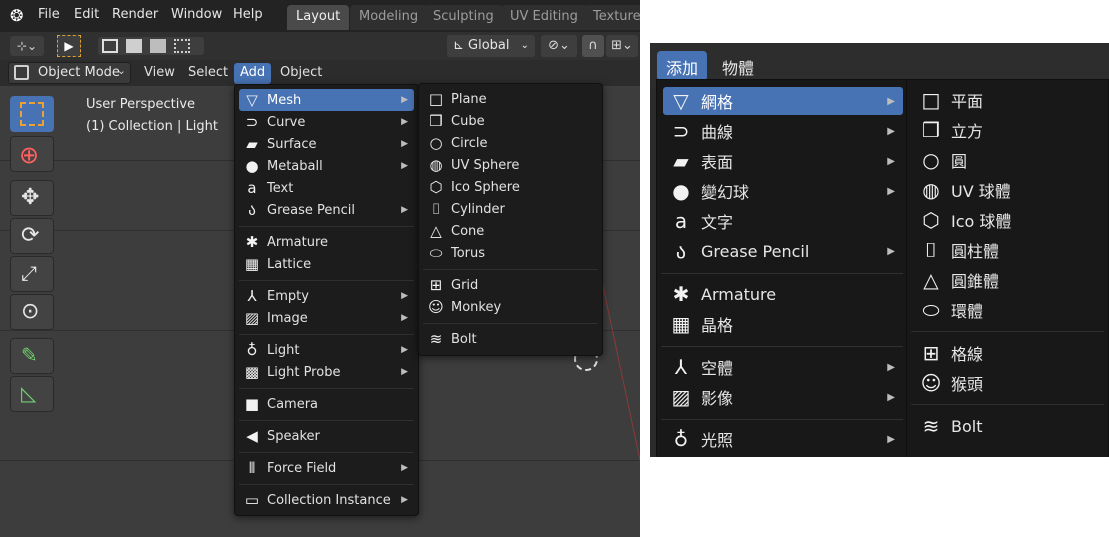 This screenshot has height=537, width=1109. Describe the element at coordinates (152, 126) in the screenshot. I see `viewport-collection-label: (1) Collection | Light` at that location.